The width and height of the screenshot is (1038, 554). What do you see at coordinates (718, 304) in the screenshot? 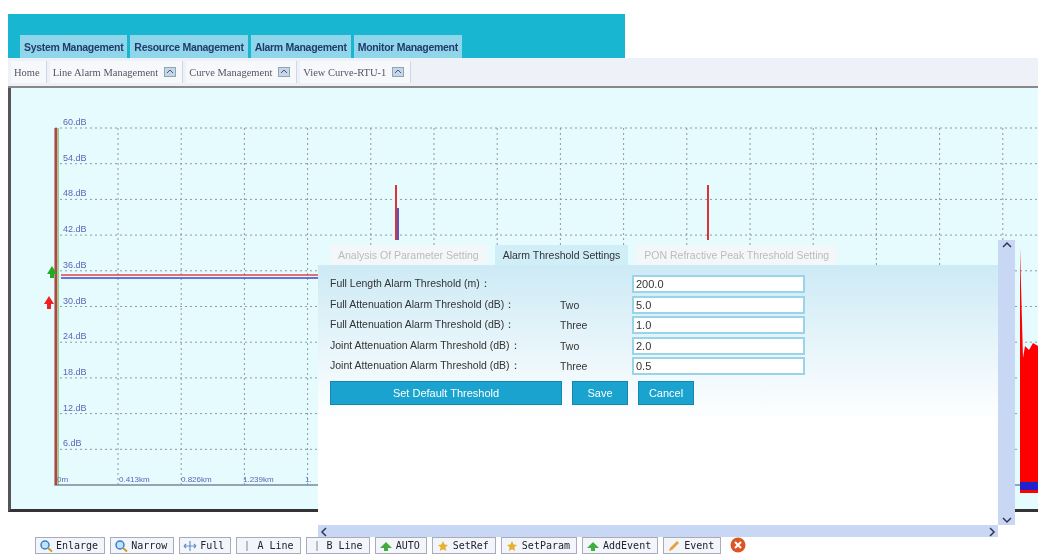
I see `input-field: 5.0` at bounding box center [718, 304].